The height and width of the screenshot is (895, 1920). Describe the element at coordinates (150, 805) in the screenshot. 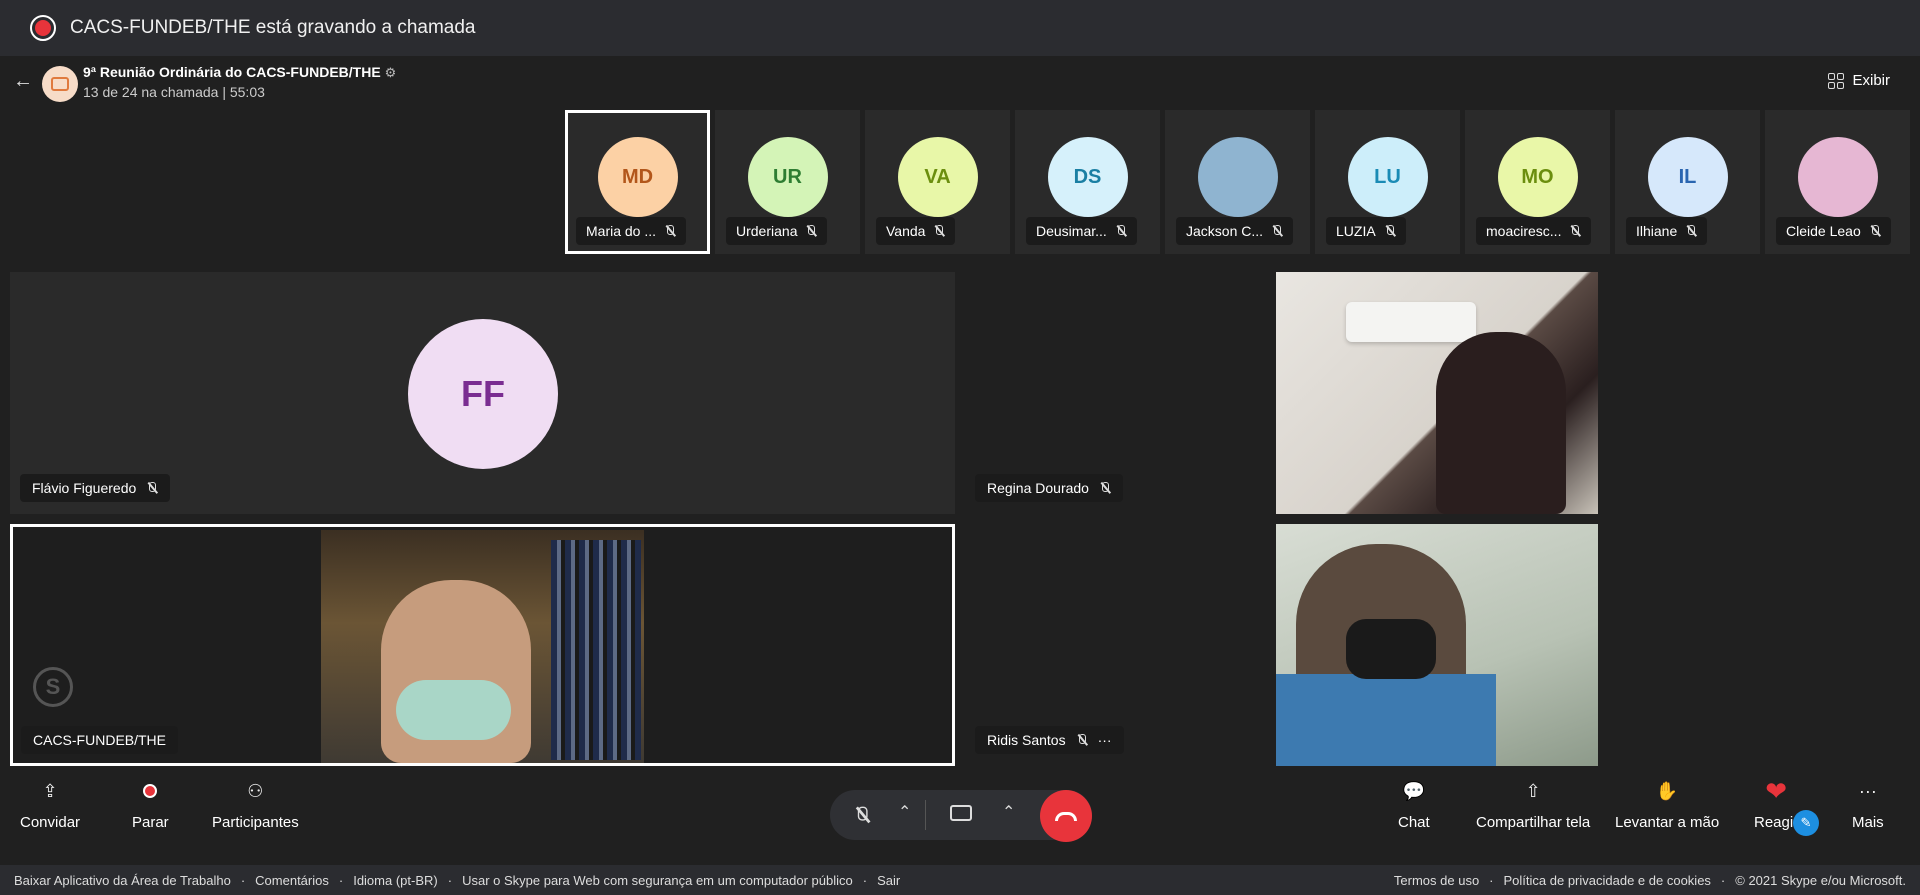

I see `stop-recording-button: Parar` at that location.